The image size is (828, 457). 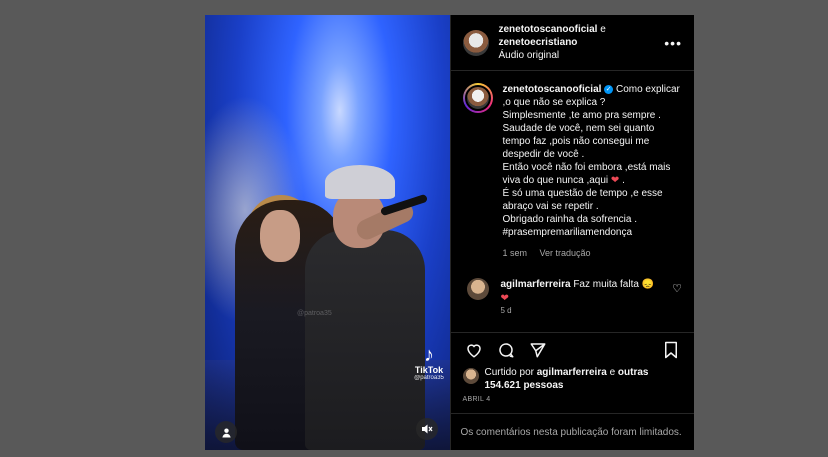 I want to click on story-avatar, so click(x=477, y=98).